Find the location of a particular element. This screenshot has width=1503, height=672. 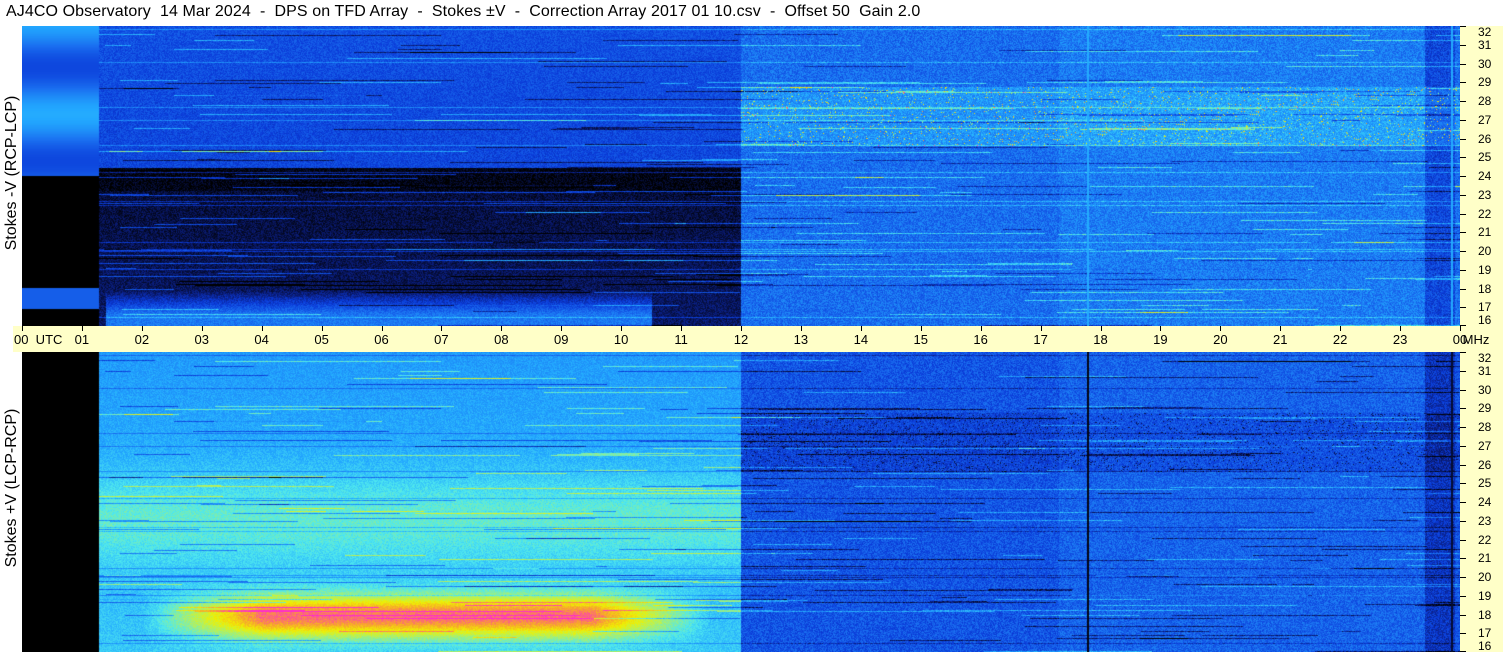

x-tick-label: 20 is located at coordinates (1220, 339).